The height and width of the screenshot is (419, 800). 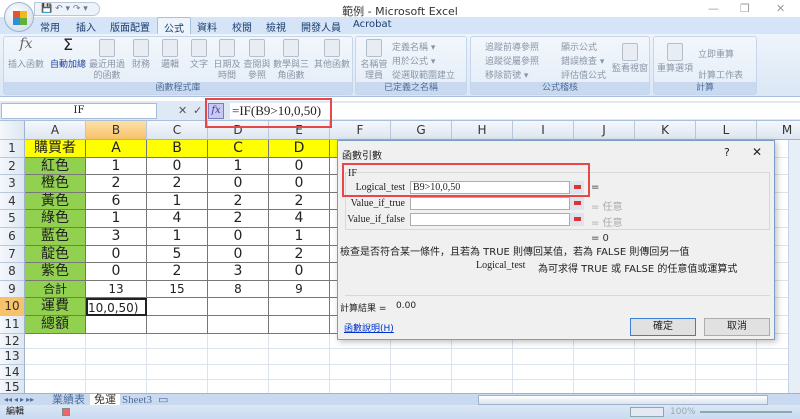 What do you see at coordinates (141, 55) in the screenshot?
I see `financial-button: 財務` at bounding box center [141, 55].